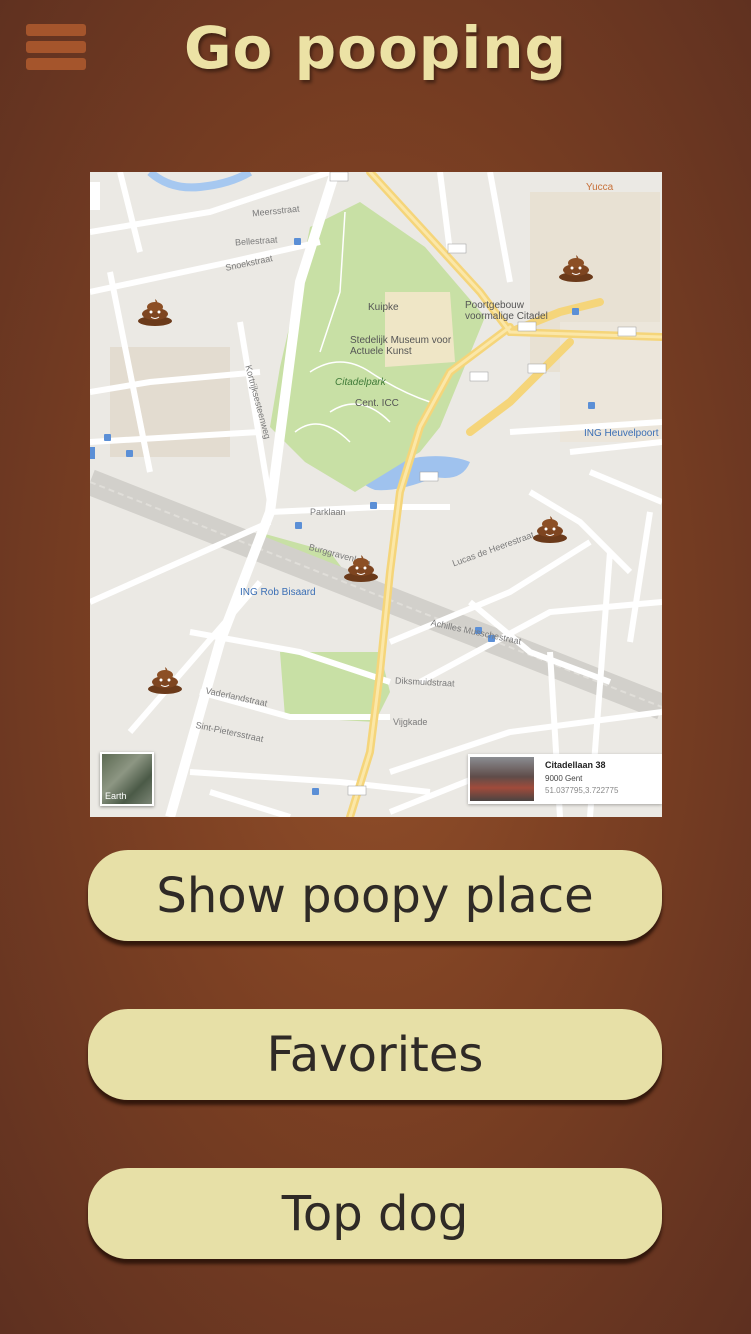 The width and height of the screenshot is (751, 1334). Describe the element at coordinates (621, 433) in the screenshot. I see `poi-label: ING Heuvelpoort` at that location.